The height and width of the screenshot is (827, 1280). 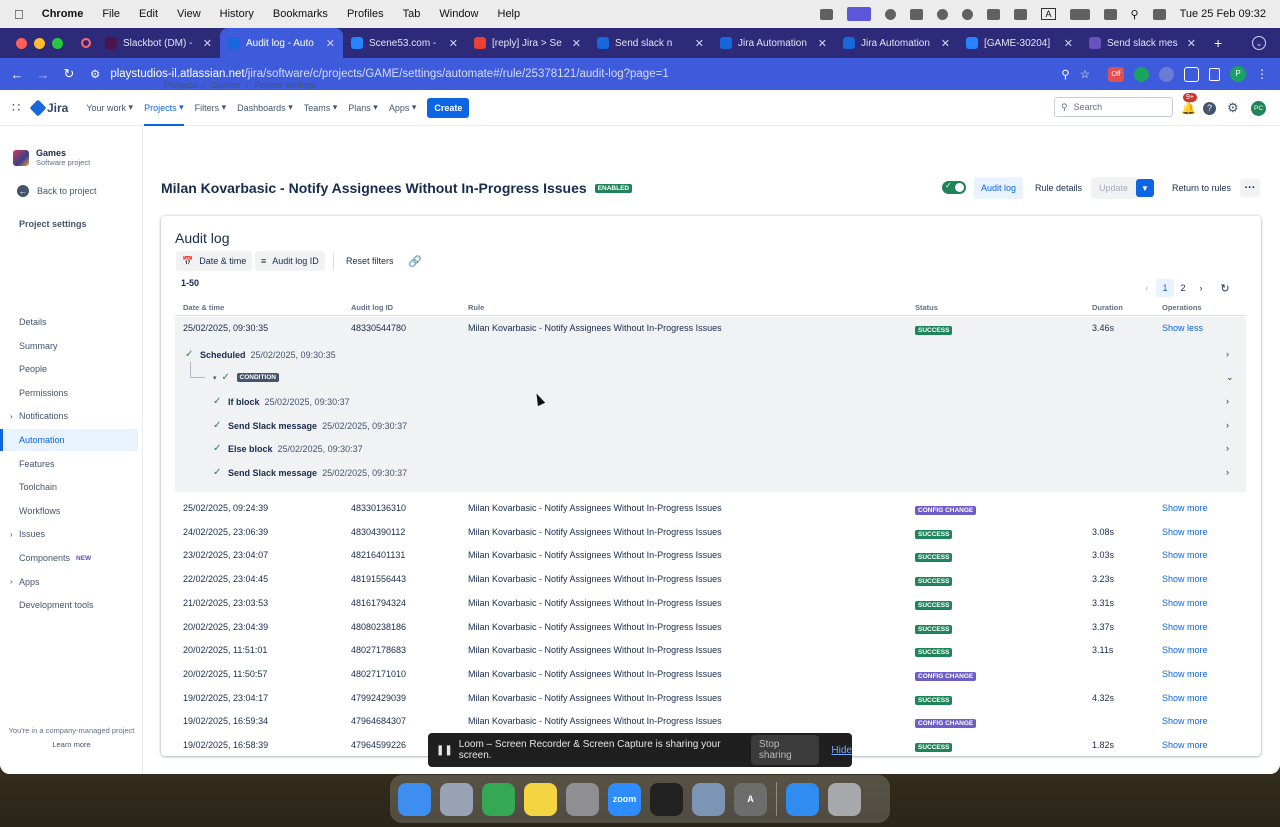 I want to click on sidebar-item-components: Components NEW, so click(x=69, y=558).